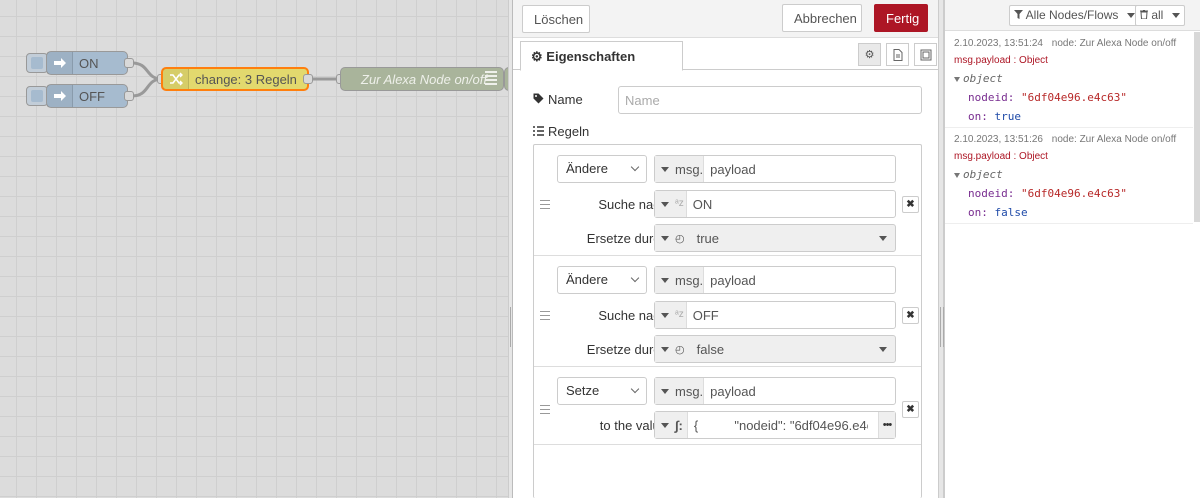  I want to click on rule-action-select: Setze, so click(602, 391).